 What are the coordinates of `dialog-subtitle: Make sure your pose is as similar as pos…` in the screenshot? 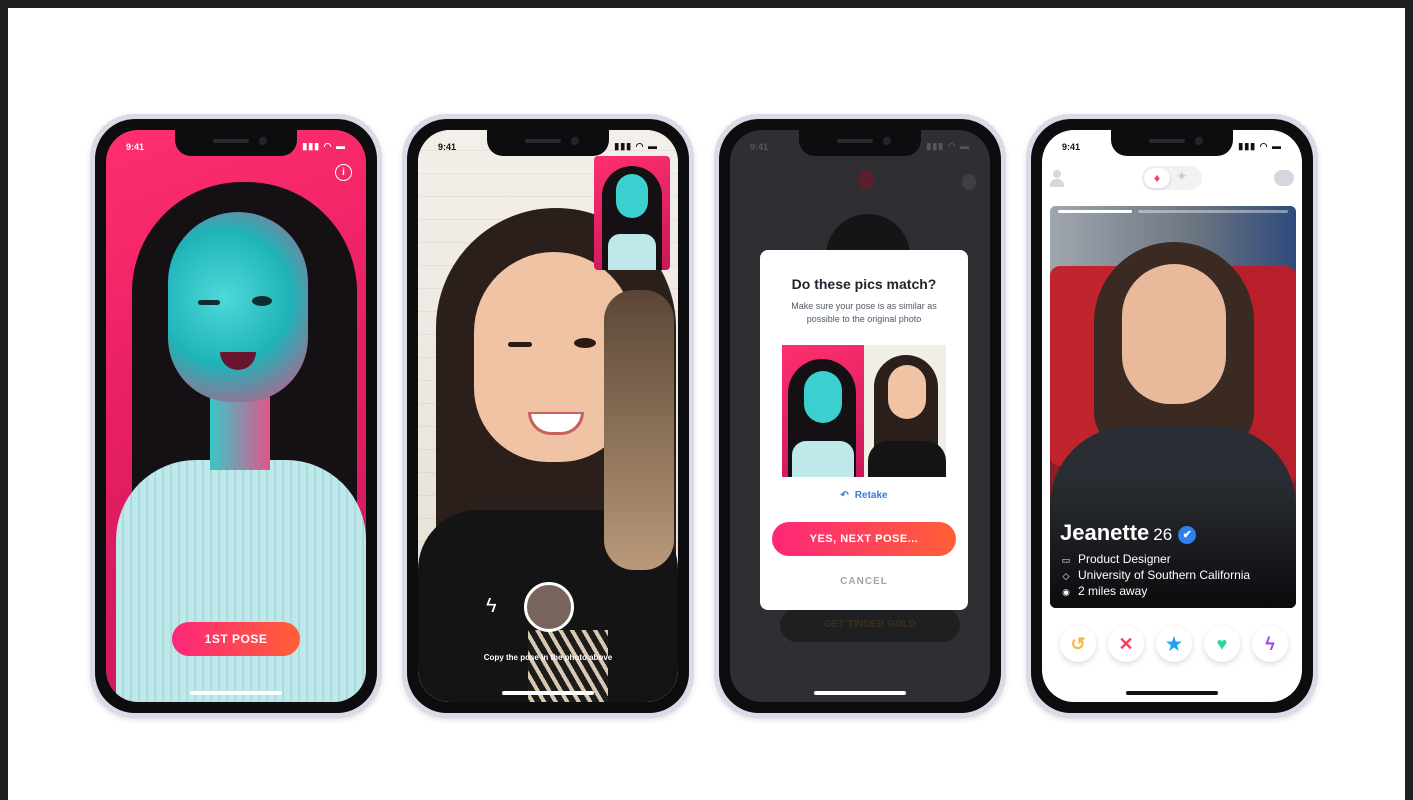 It's located at (864, 312).